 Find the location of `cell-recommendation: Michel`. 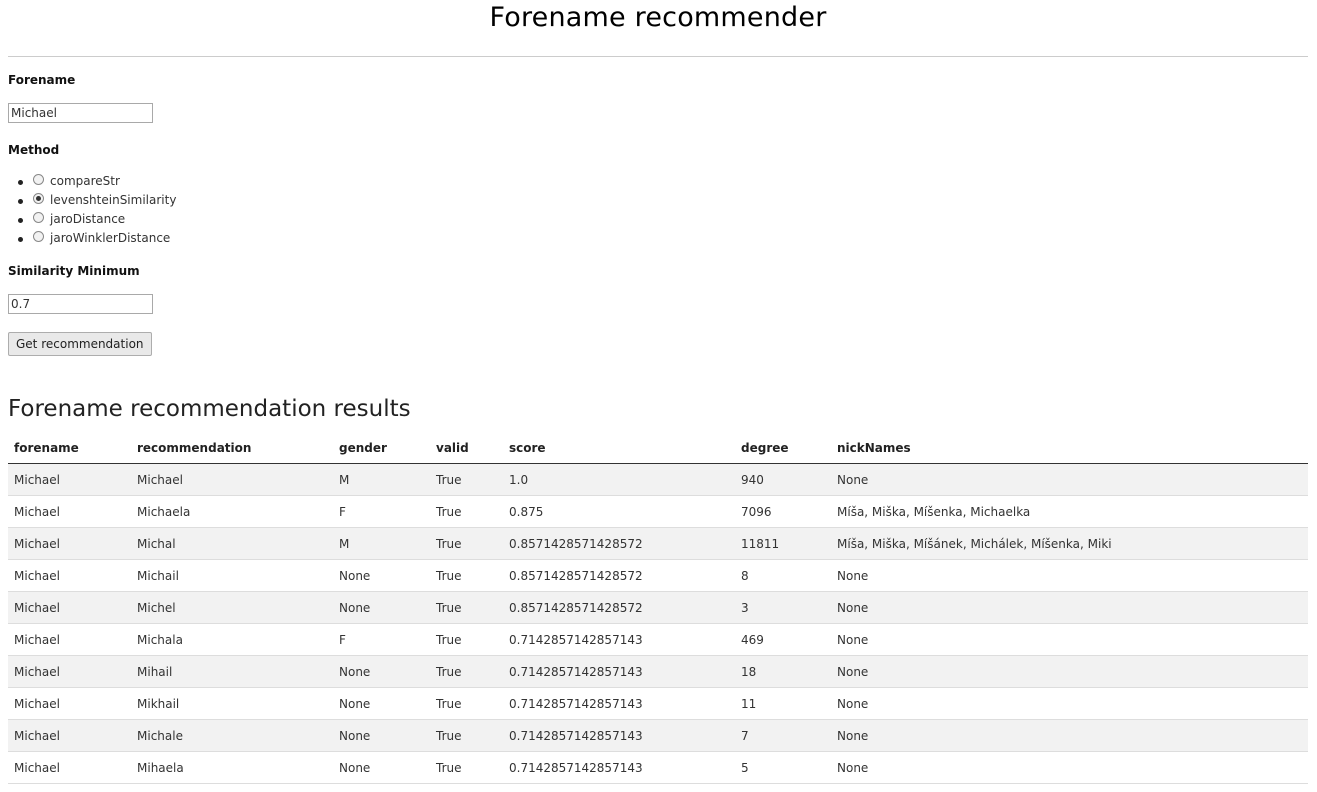

cell-recommendation: Michel is located at coordinates (232, 607).